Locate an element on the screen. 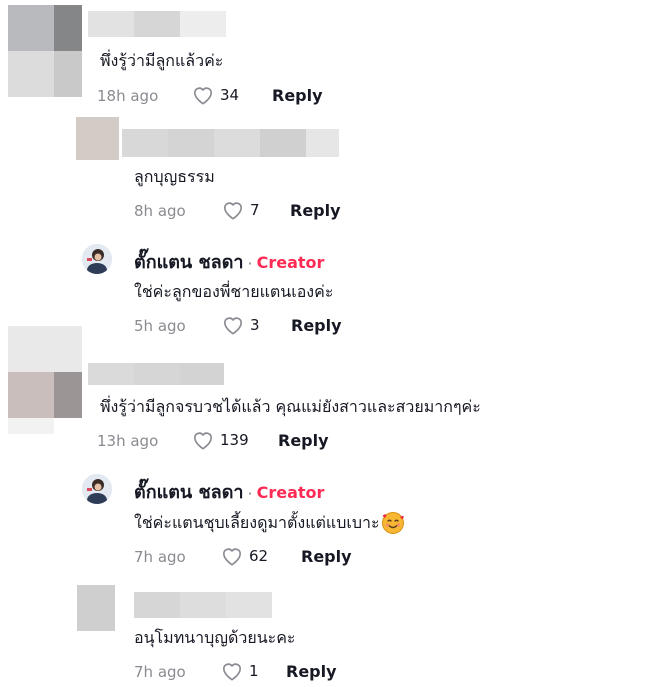 The image size is (671, 687). like-count: 34 is located at coordinates (230, 95).